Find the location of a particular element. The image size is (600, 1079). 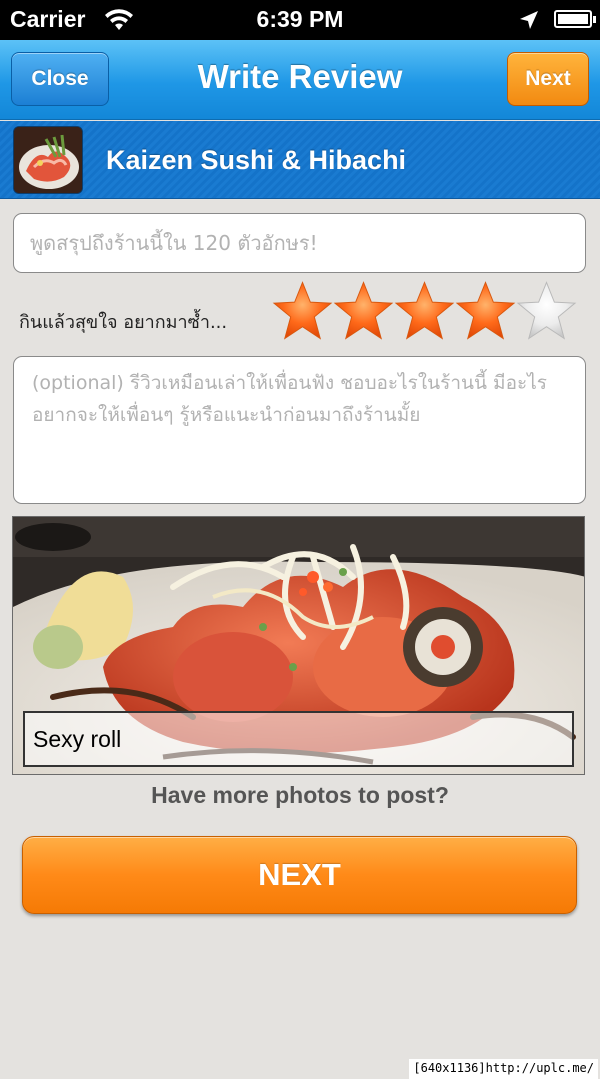

summary-input is located at coordinates (299, 243).